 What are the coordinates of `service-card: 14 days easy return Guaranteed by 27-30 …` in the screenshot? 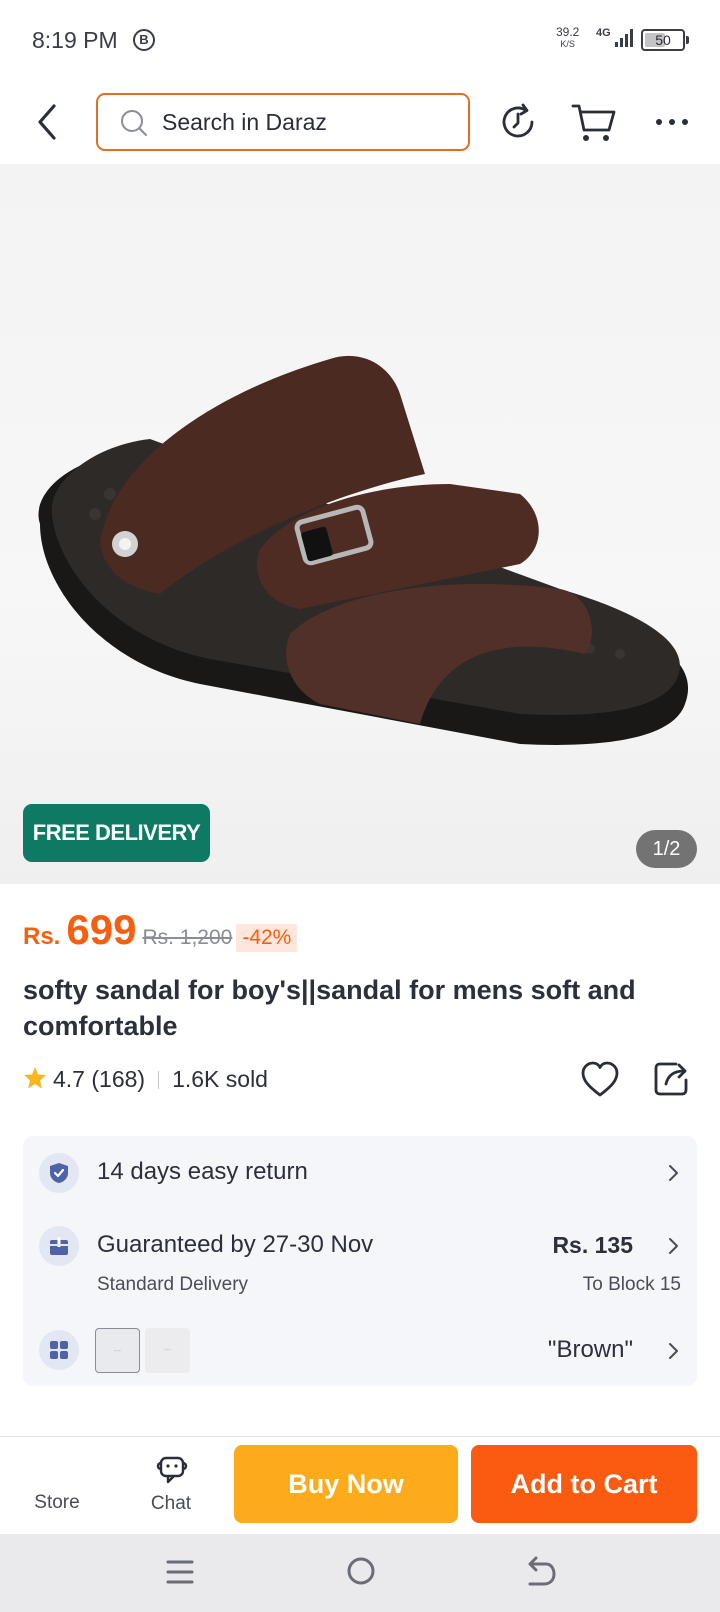 It's located at (360, 1261).